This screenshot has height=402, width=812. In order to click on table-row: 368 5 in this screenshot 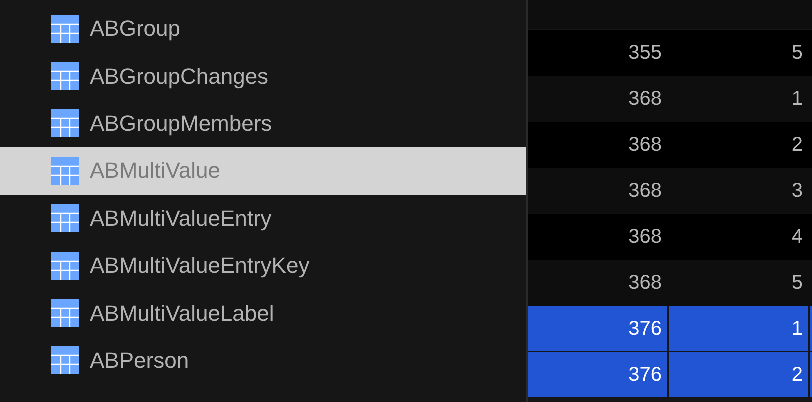, I will do `click(670, 283)`.